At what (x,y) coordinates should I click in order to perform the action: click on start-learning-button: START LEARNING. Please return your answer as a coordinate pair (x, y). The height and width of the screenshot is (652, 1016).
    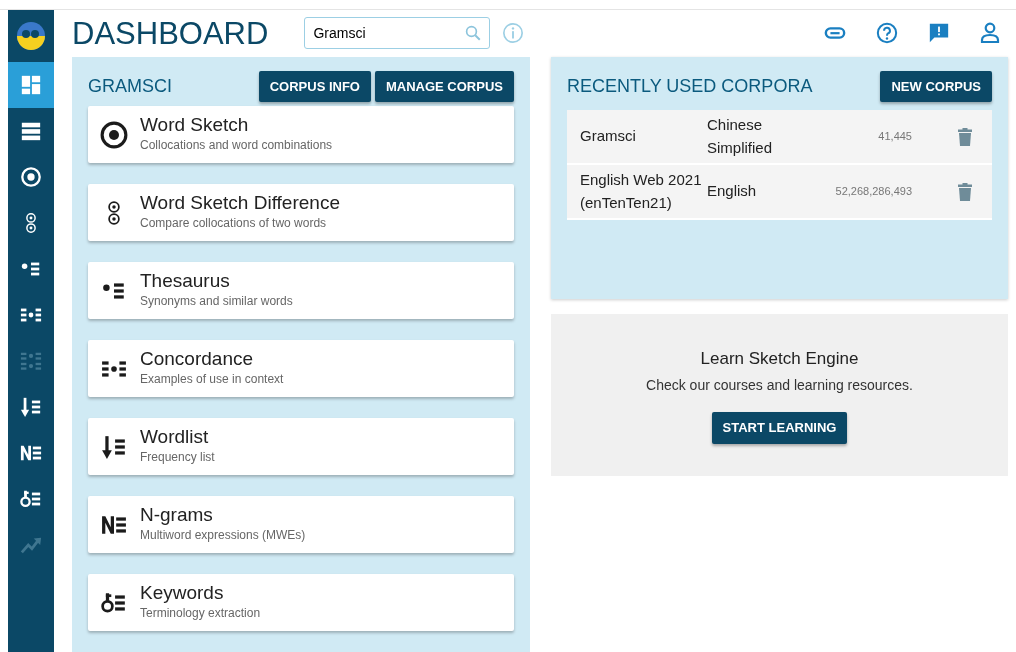
    Looking at the image, I should click on (779, 428).